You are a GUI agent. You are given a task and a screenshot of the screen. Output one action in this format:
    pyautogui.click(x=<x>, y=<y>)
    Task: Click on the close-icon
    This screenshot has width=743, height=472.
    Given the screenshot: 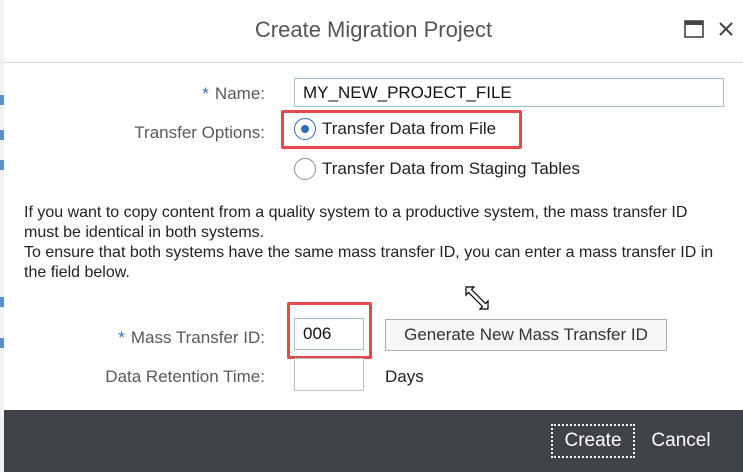 What is the action you would take?
    pyautogui.click(x=726, y=29)
    